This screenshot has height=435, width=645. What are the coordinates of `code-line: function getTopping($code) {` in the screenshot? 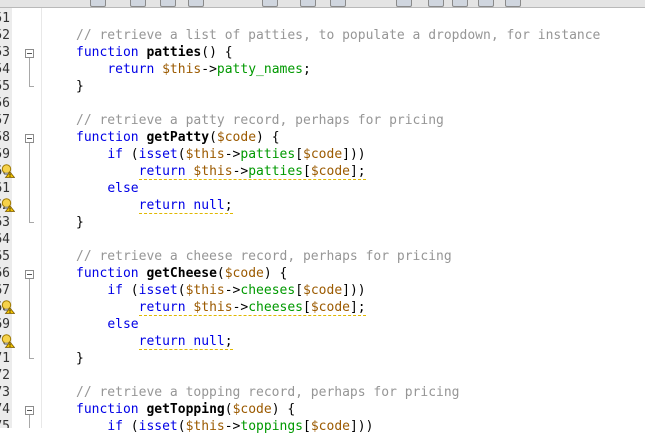 It's located at (185, 409).